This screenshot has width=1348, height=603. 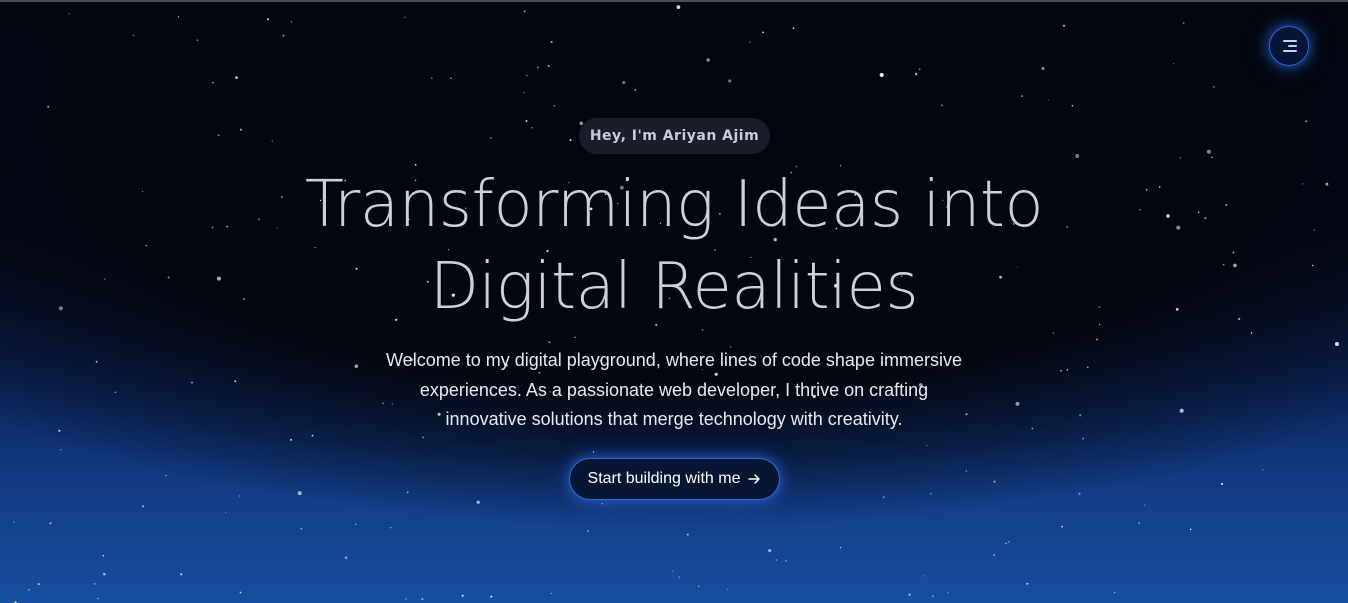 What do you see at coordinates (674, 136) in the screenshot?
I see `greeting-badge: Hey, I'm Ariyan Ajim` at bounding box center [674, 136].